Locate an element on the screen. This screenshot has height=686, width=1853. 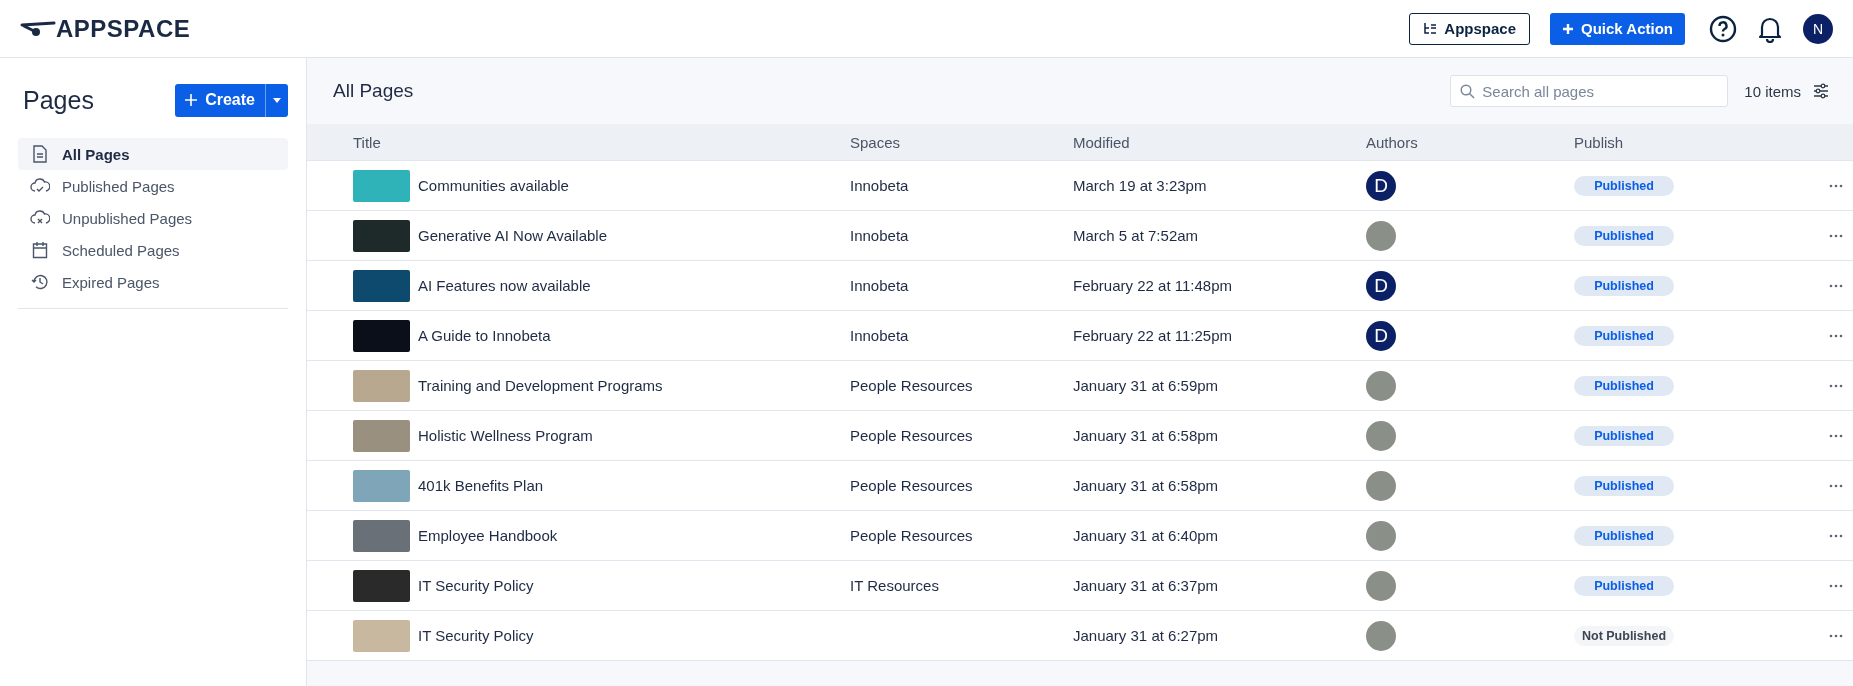
create-button: Create is located at coordinates (220, 100).